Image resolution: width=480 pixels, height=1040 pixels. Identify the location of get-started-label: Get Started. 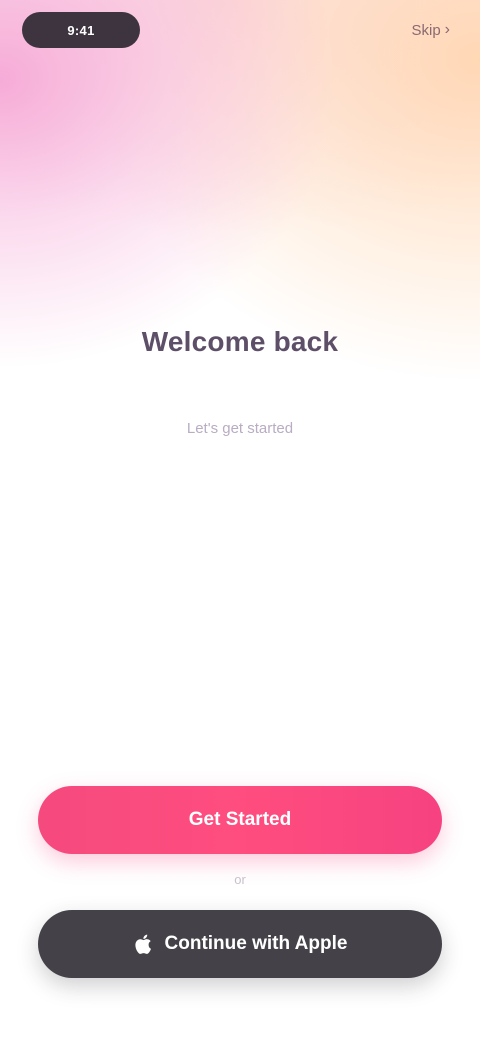
(240, 819).